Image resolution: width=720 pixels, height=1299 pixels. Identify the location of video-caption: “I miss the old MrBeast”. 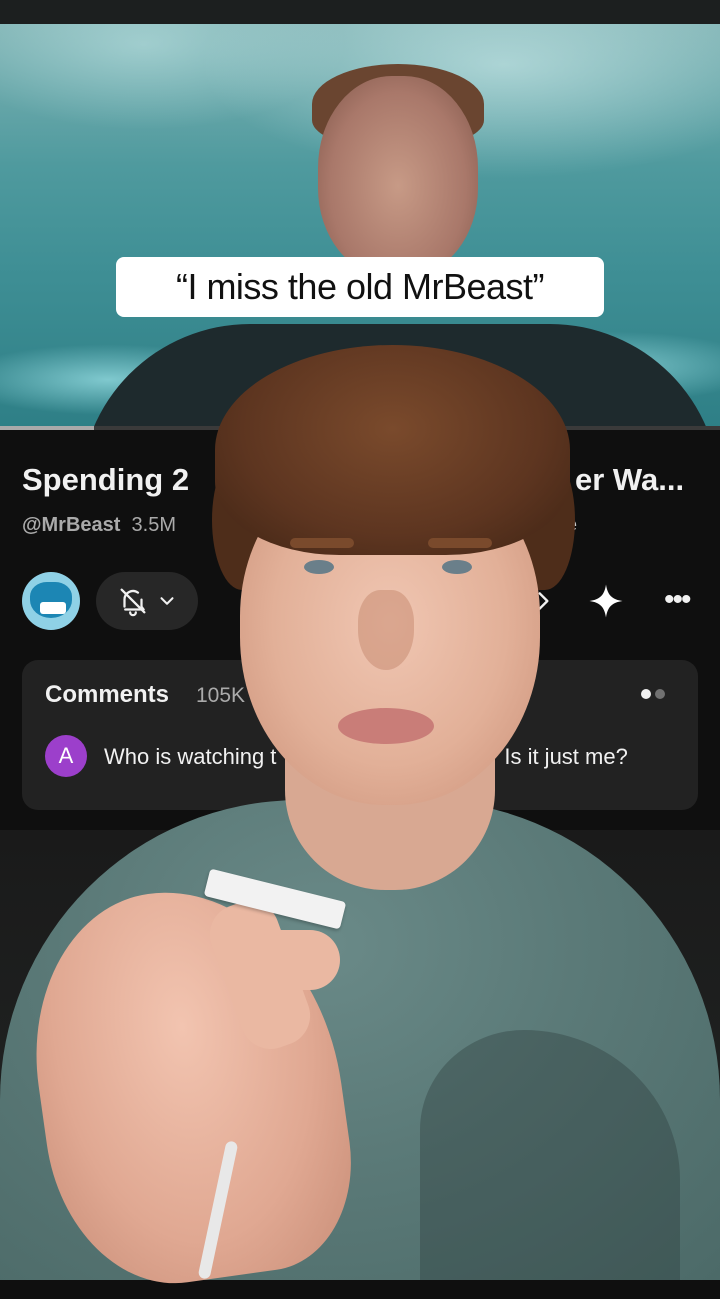
(360, 287).